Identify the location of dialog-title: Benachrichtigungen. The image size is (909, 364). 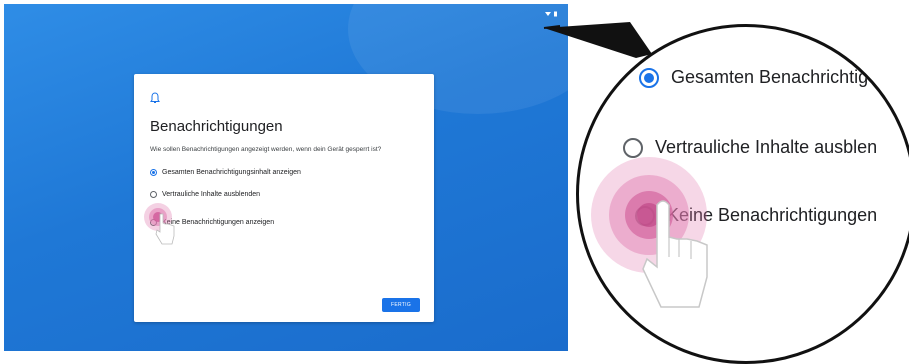
(216, 126).